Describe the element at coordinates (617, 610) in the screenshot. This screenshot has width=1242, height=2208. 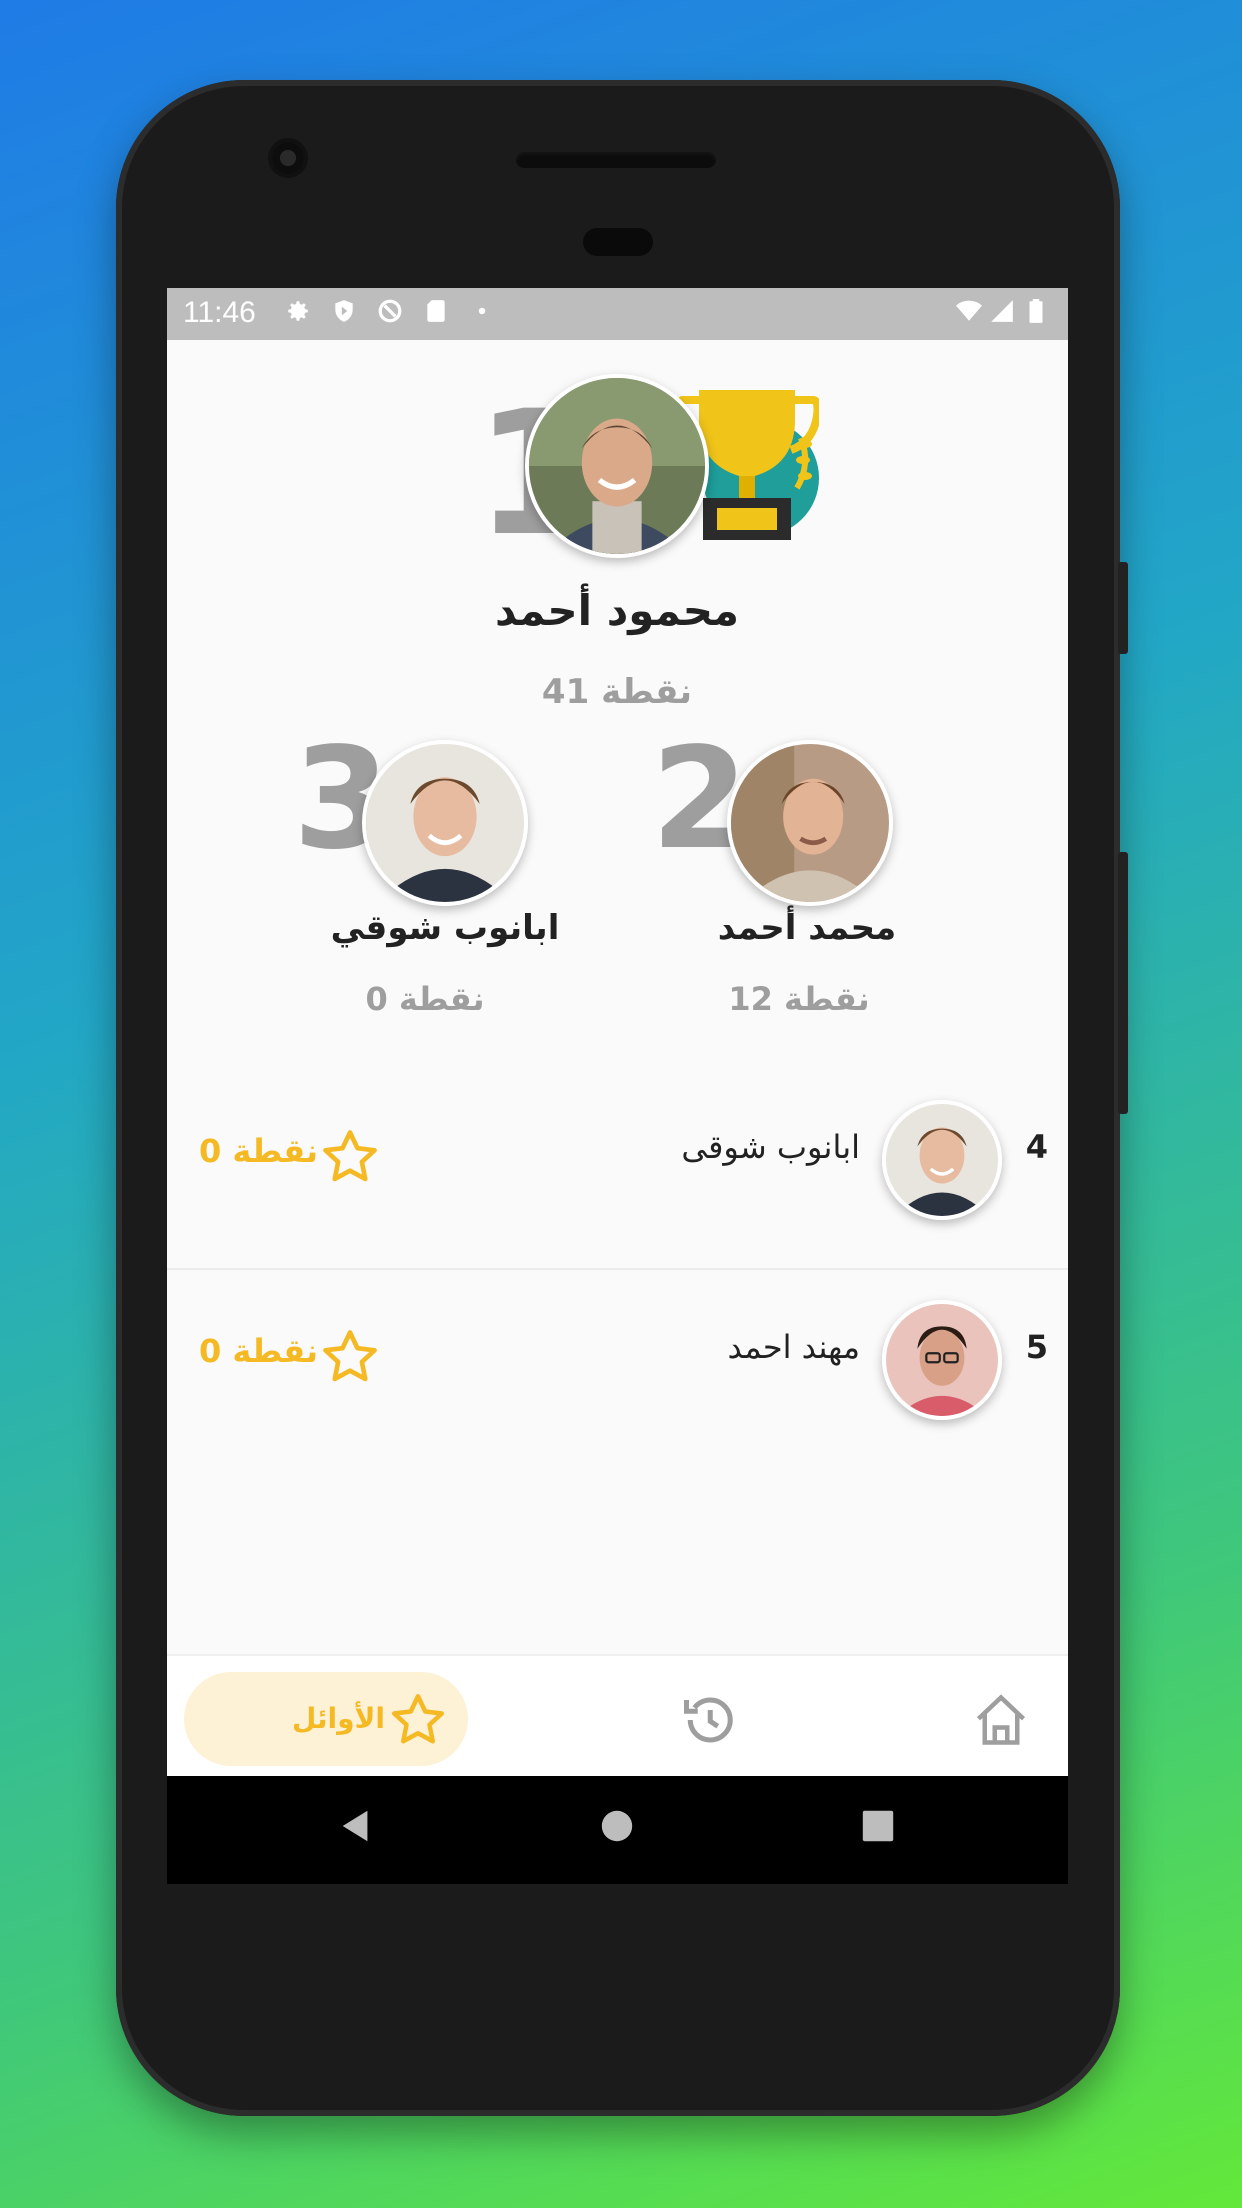
I see `winner-name: محمود أحمد` at that location.